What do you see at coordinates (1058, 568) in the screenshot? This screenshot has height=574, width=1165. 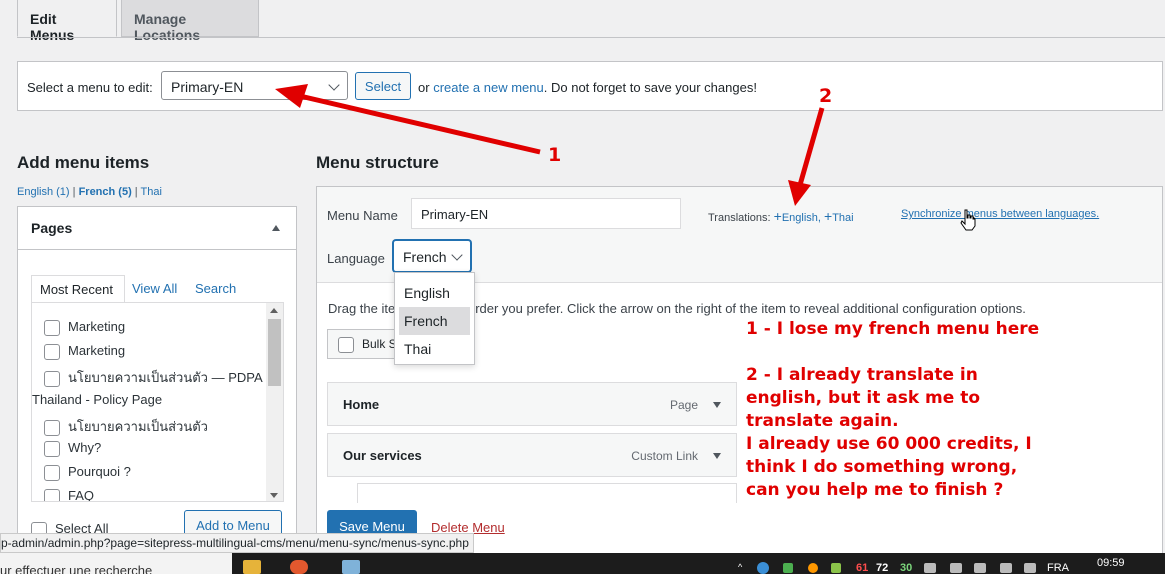 I see `input-language: FRA` at bounding box center [1058, 568].